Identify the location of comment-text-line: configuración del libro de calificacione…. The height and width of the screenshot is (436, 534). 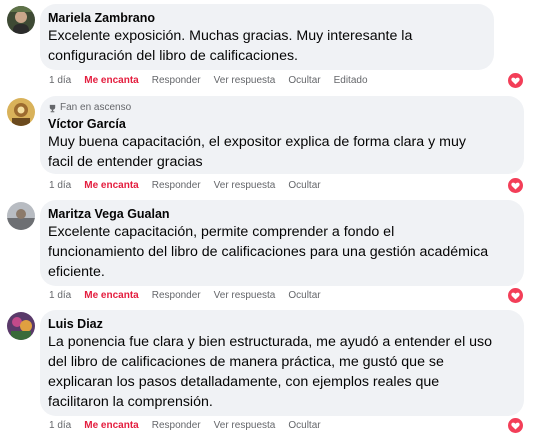
(173, 56).